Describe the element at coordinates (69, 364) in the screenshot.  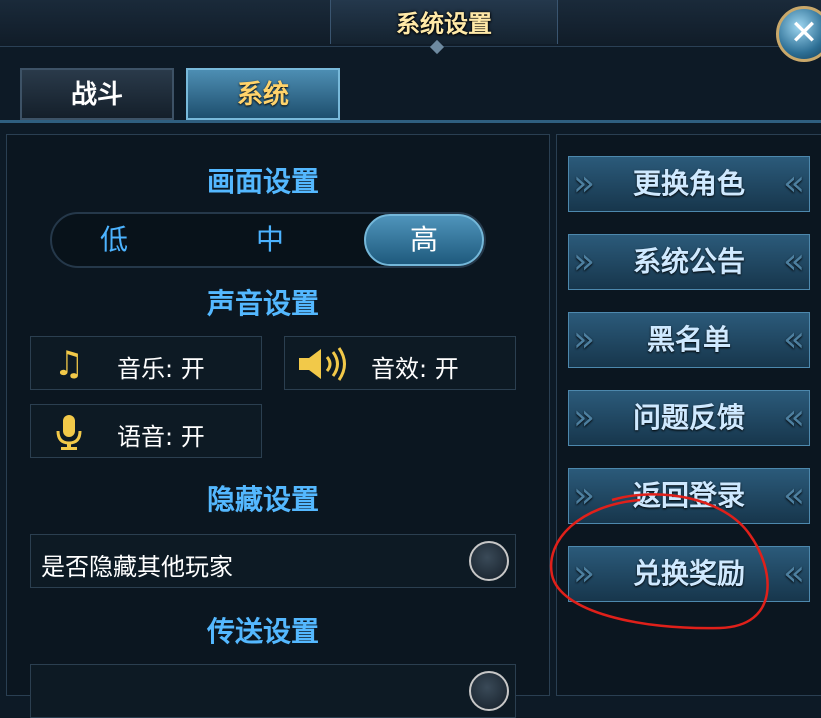
I see `music-note-icon: ♫` at that location.